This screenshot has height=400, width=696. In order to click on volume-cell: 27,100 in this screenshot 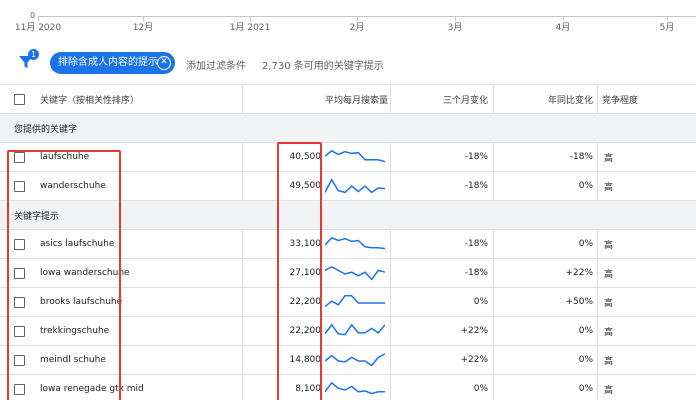, I will do `click(305, 273)`.